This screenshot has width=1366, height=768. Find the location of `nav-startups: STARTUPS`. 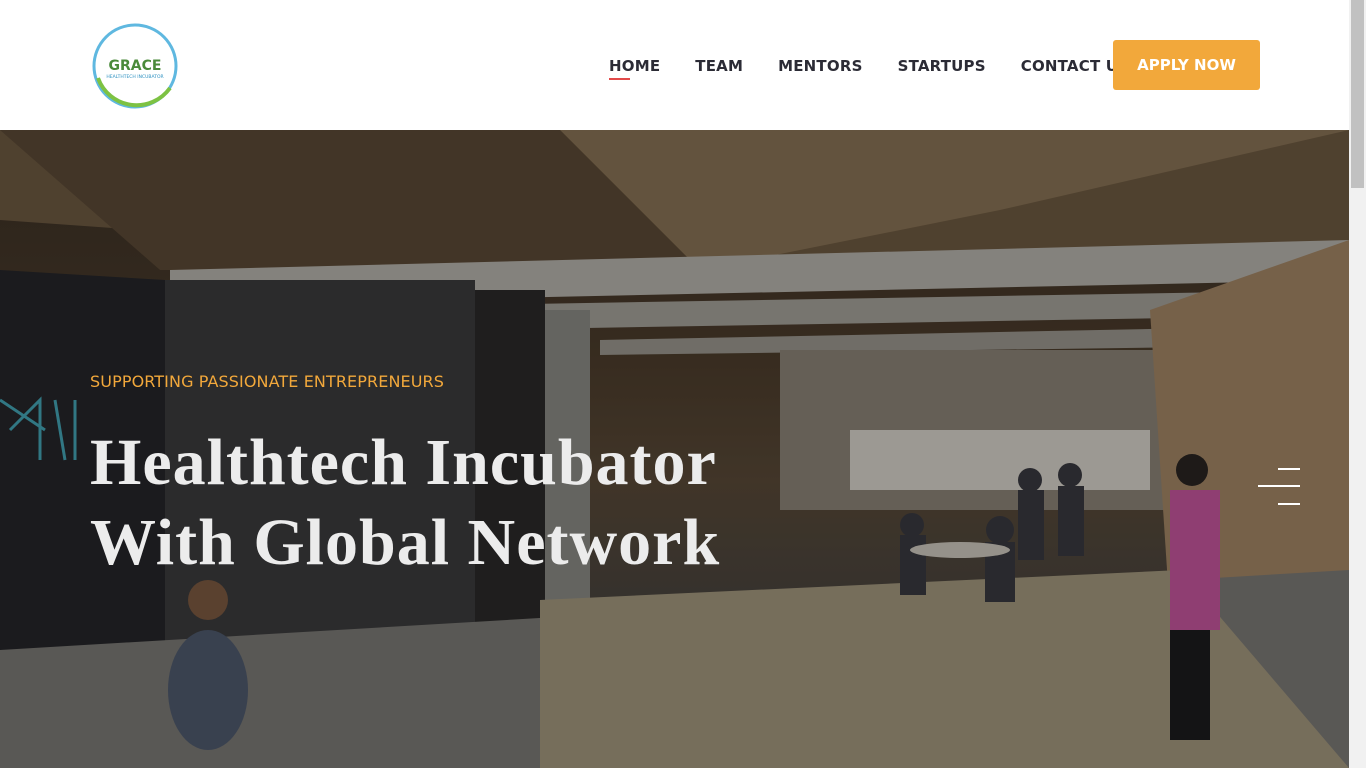

nav-startups: STARTUPS is located at coordinates (942, 66).